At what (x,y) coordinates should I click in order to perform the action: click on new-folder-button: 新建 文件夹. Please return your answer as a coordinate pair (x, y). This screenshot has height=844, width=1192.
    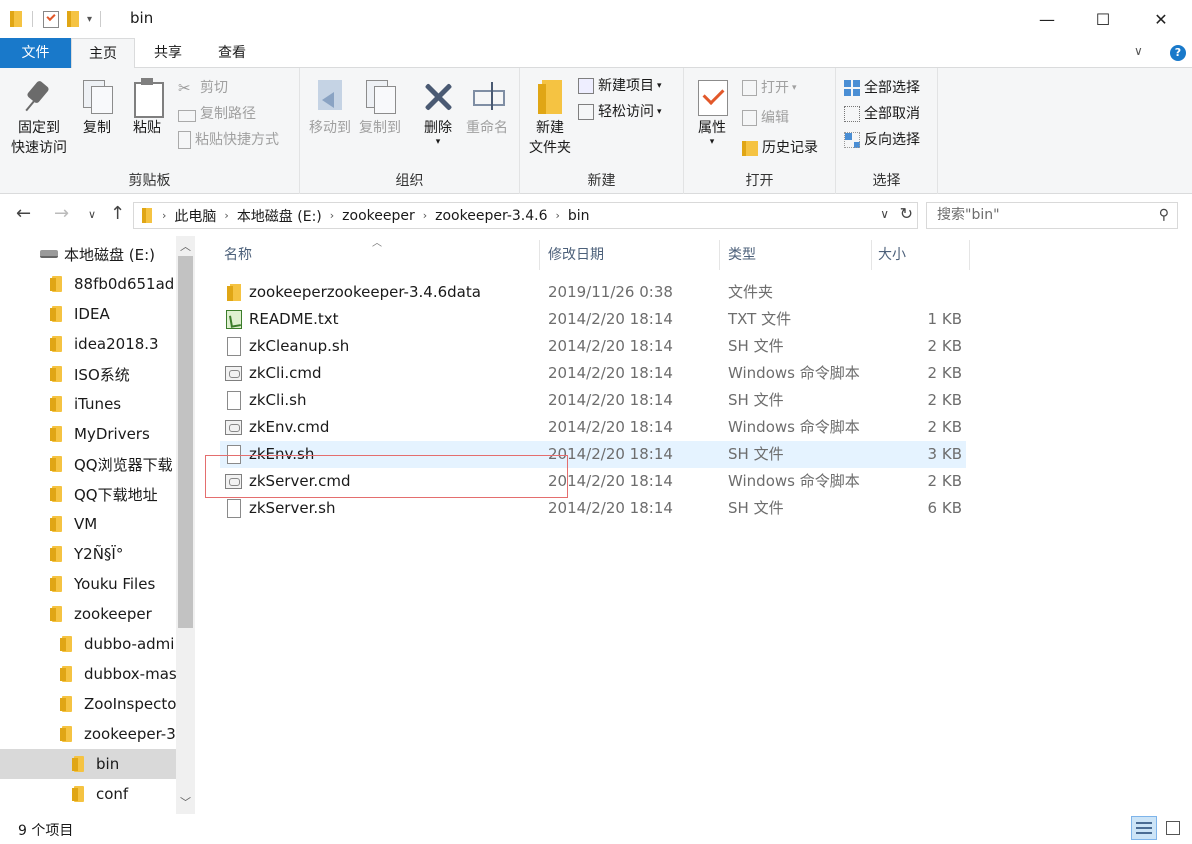
    Looking at the image, I should click on (550, 117).